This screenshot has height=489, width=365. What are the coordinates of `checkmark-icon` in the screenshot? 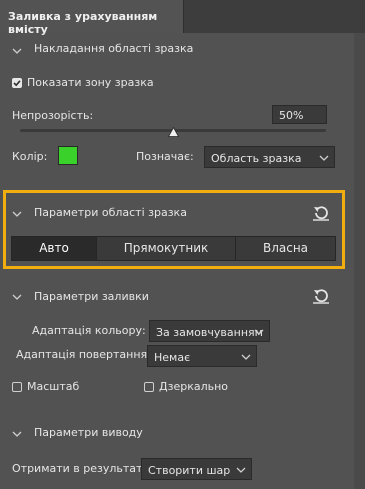 It's located at (17, 83).